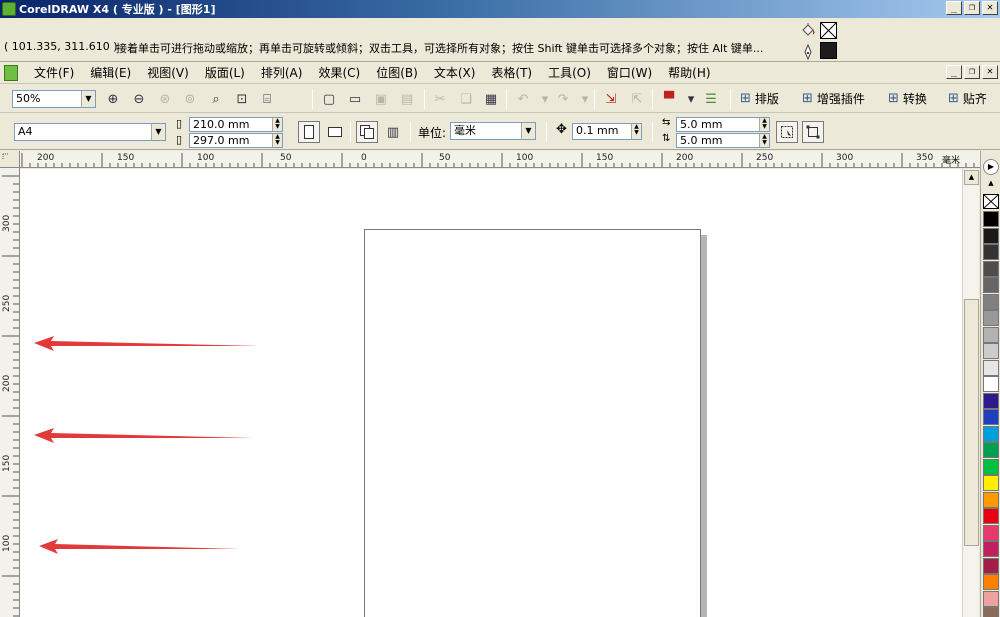 The image size is (1000, 617). I want to click on no-color-swatch, so click(991, 201).